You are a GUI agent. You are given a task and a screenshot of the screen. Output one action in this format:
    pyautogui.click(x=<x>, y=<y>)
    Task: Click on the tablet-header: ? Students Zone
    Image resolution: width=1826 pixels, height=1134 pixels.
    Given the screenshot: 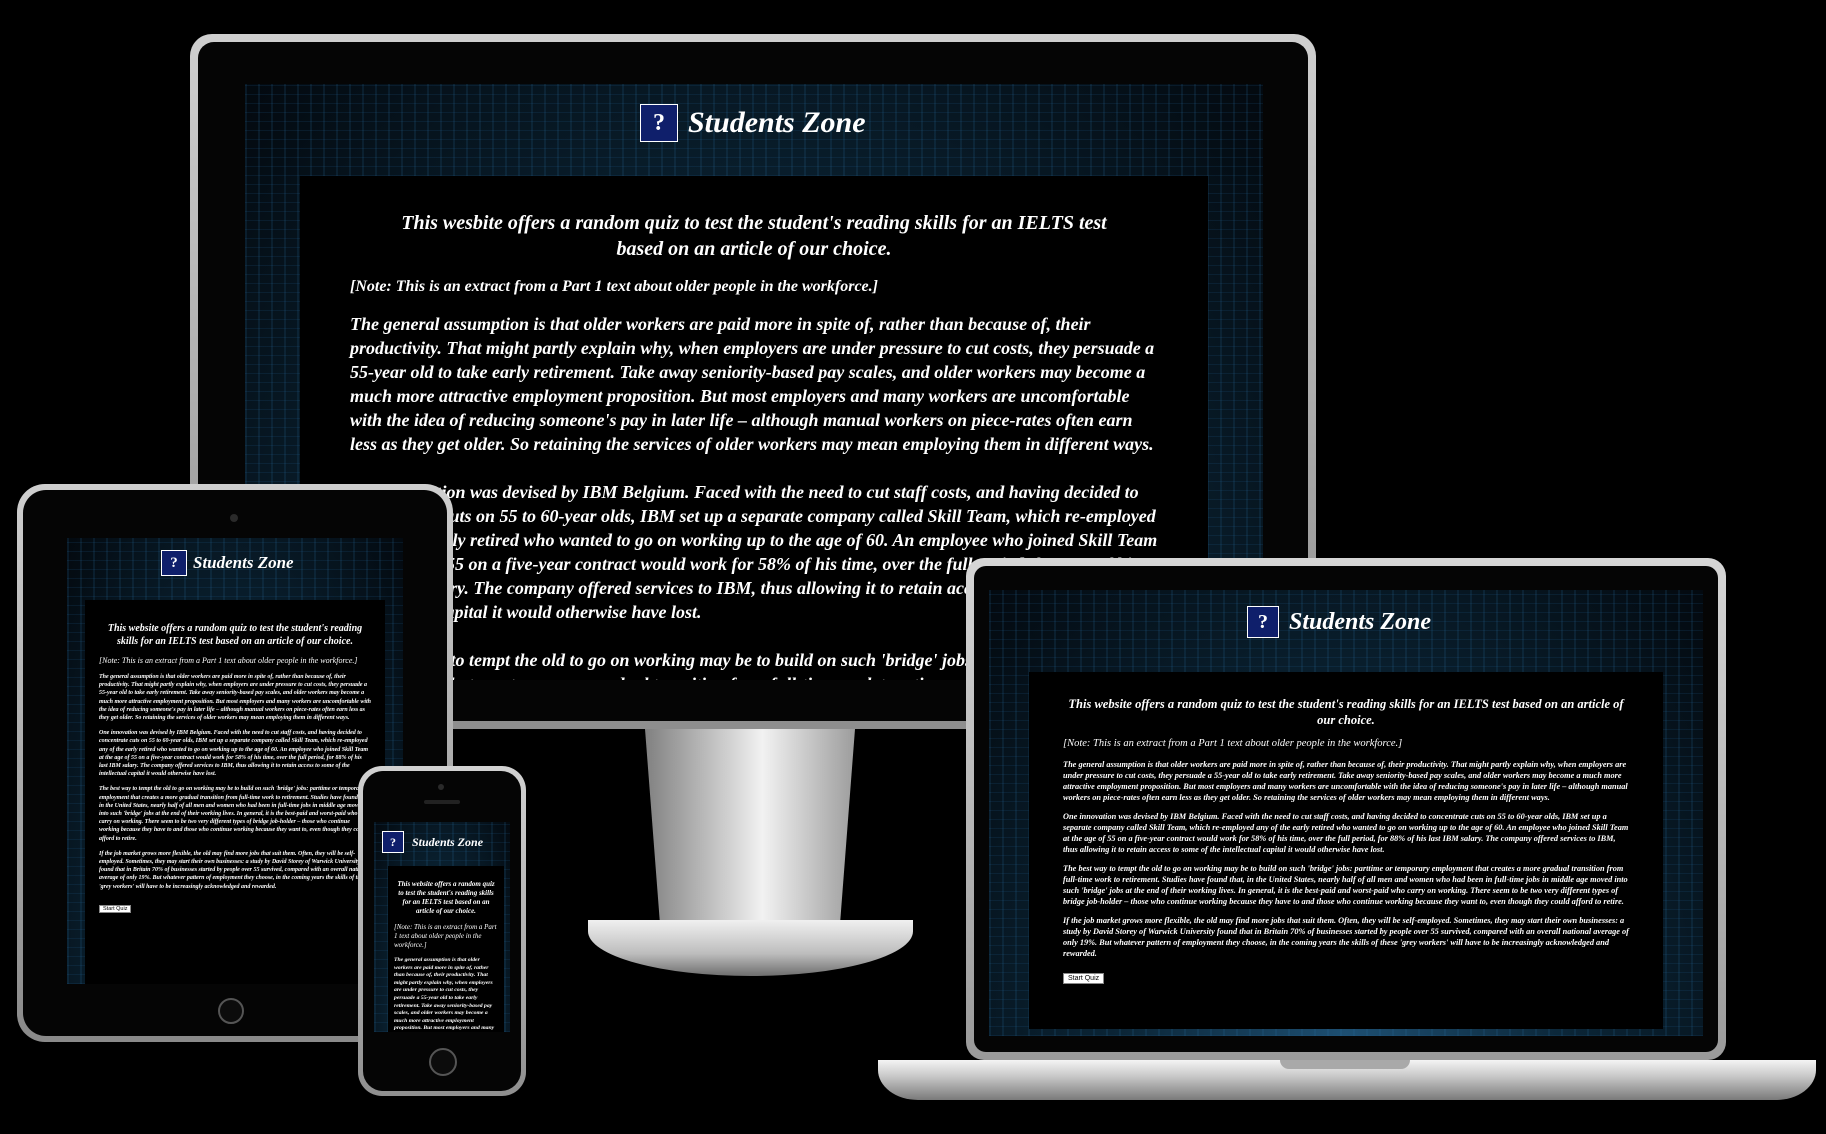 What is the action you would take?
    pyautogui.click(x=227, y=563)
    